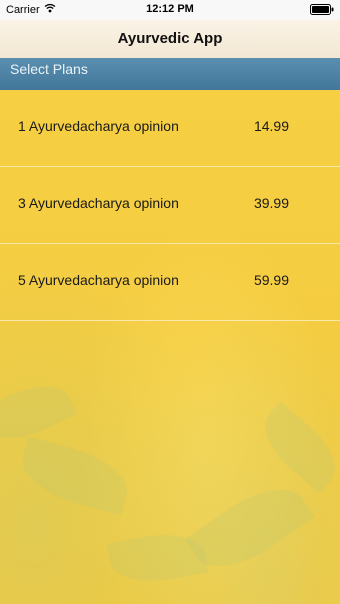 The image size is (340, 604). I want to click on section-title: Select Plans, so click(49, 69).